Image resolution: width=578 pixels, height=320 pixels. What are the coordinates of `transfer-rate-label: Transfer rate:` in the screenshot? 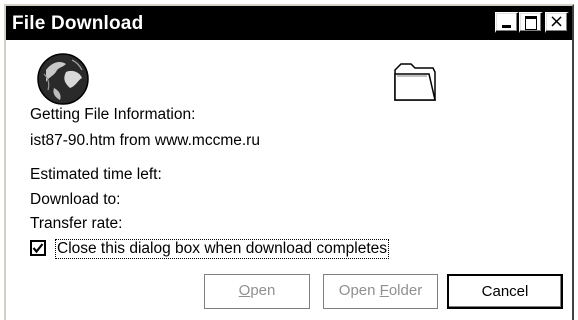 It's located at (76, 223).